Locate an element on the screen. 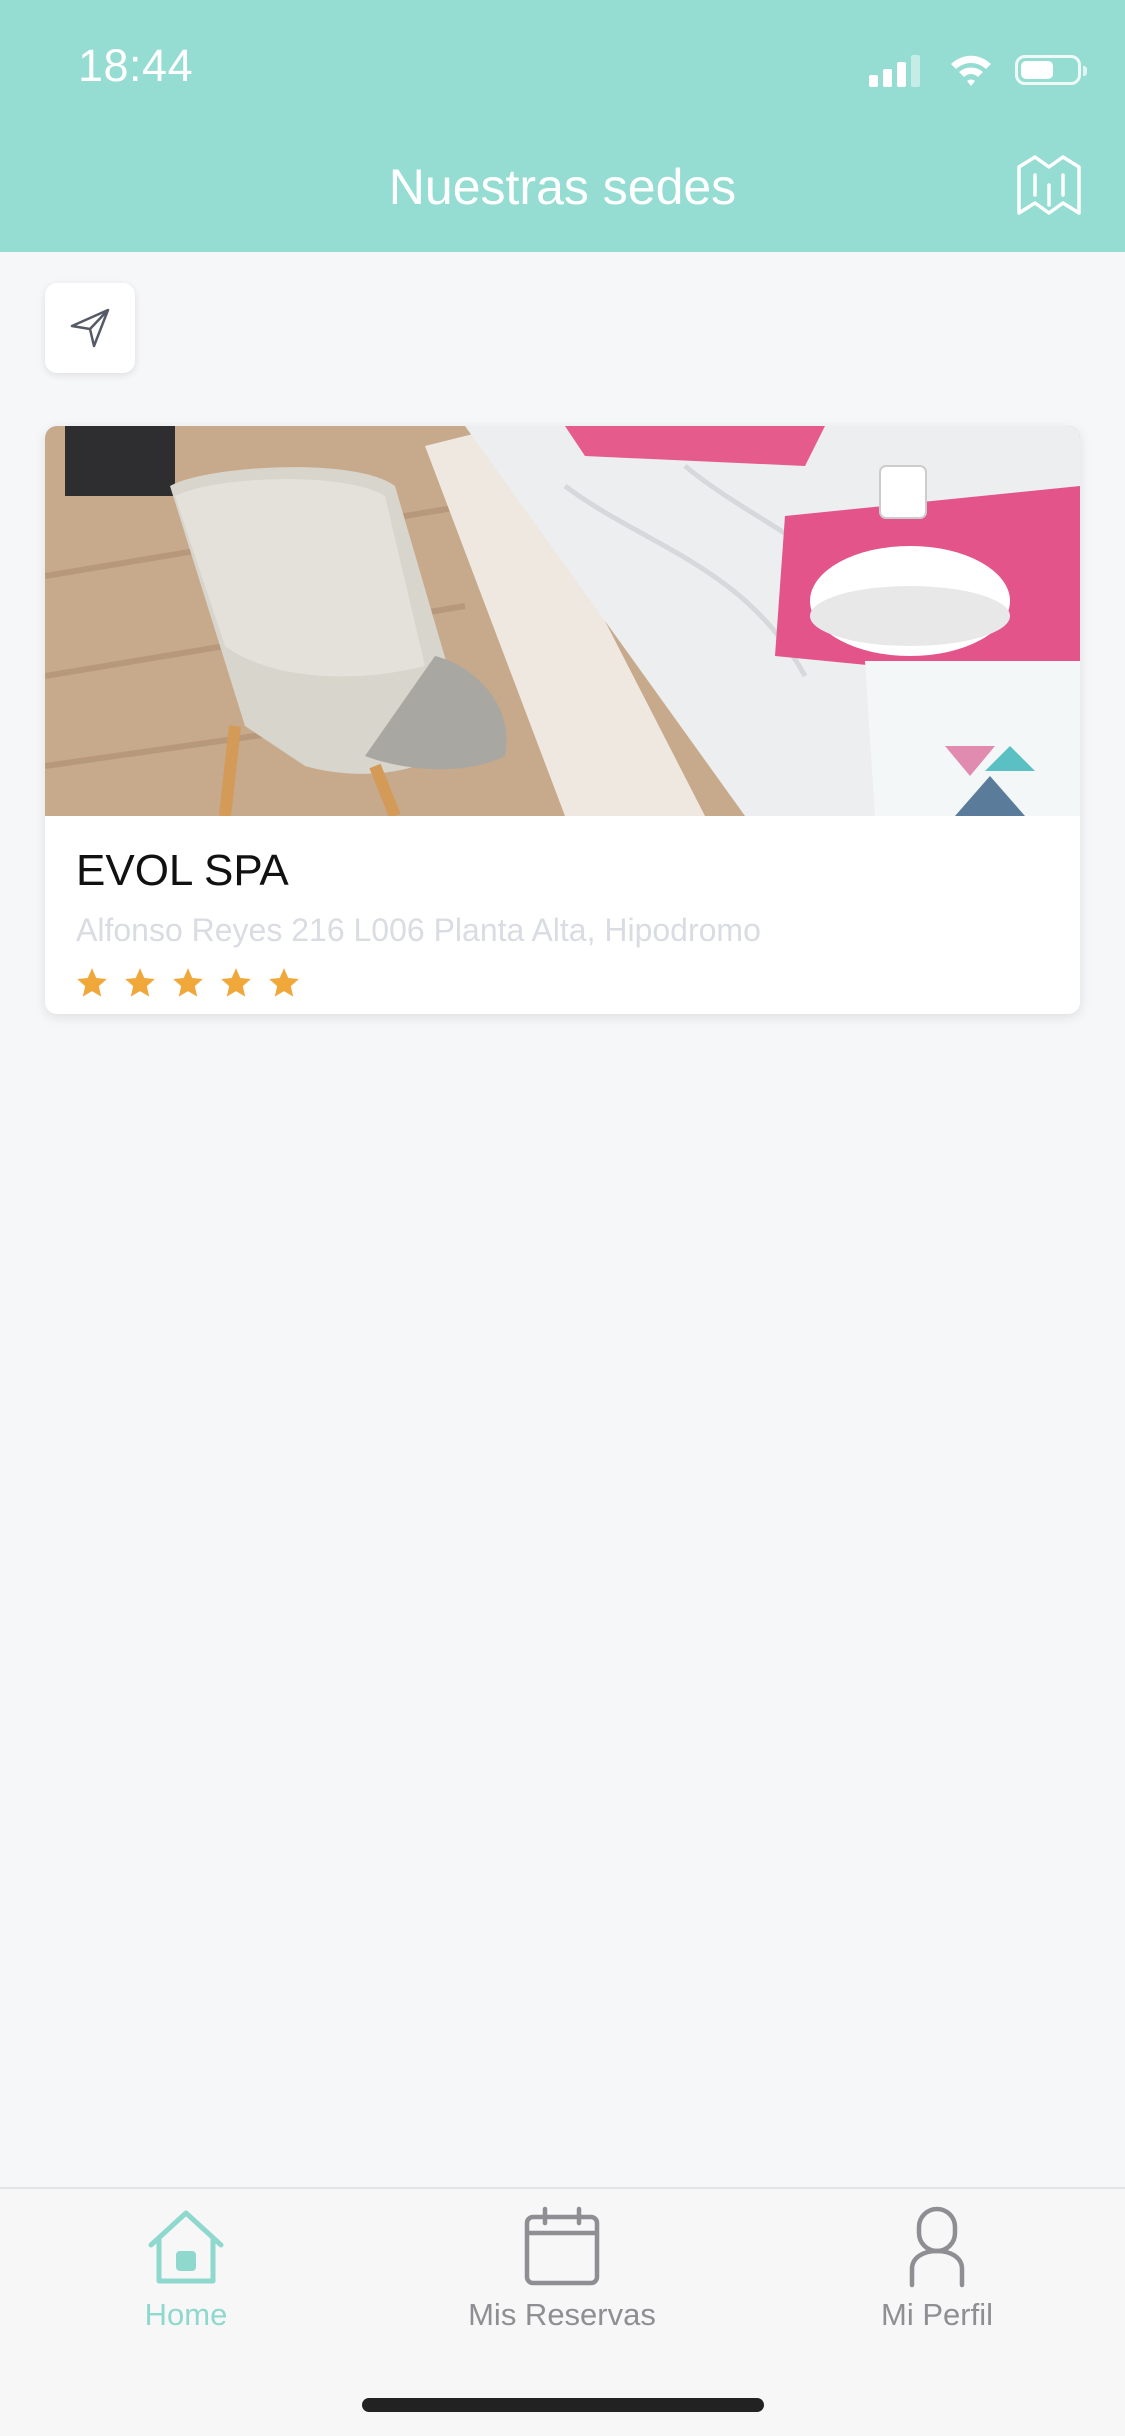 The width and height of the screenshot is (1125, 2436). tab-mi-perfil-label: Mi Perfil is located at coordinates (937, 2314).